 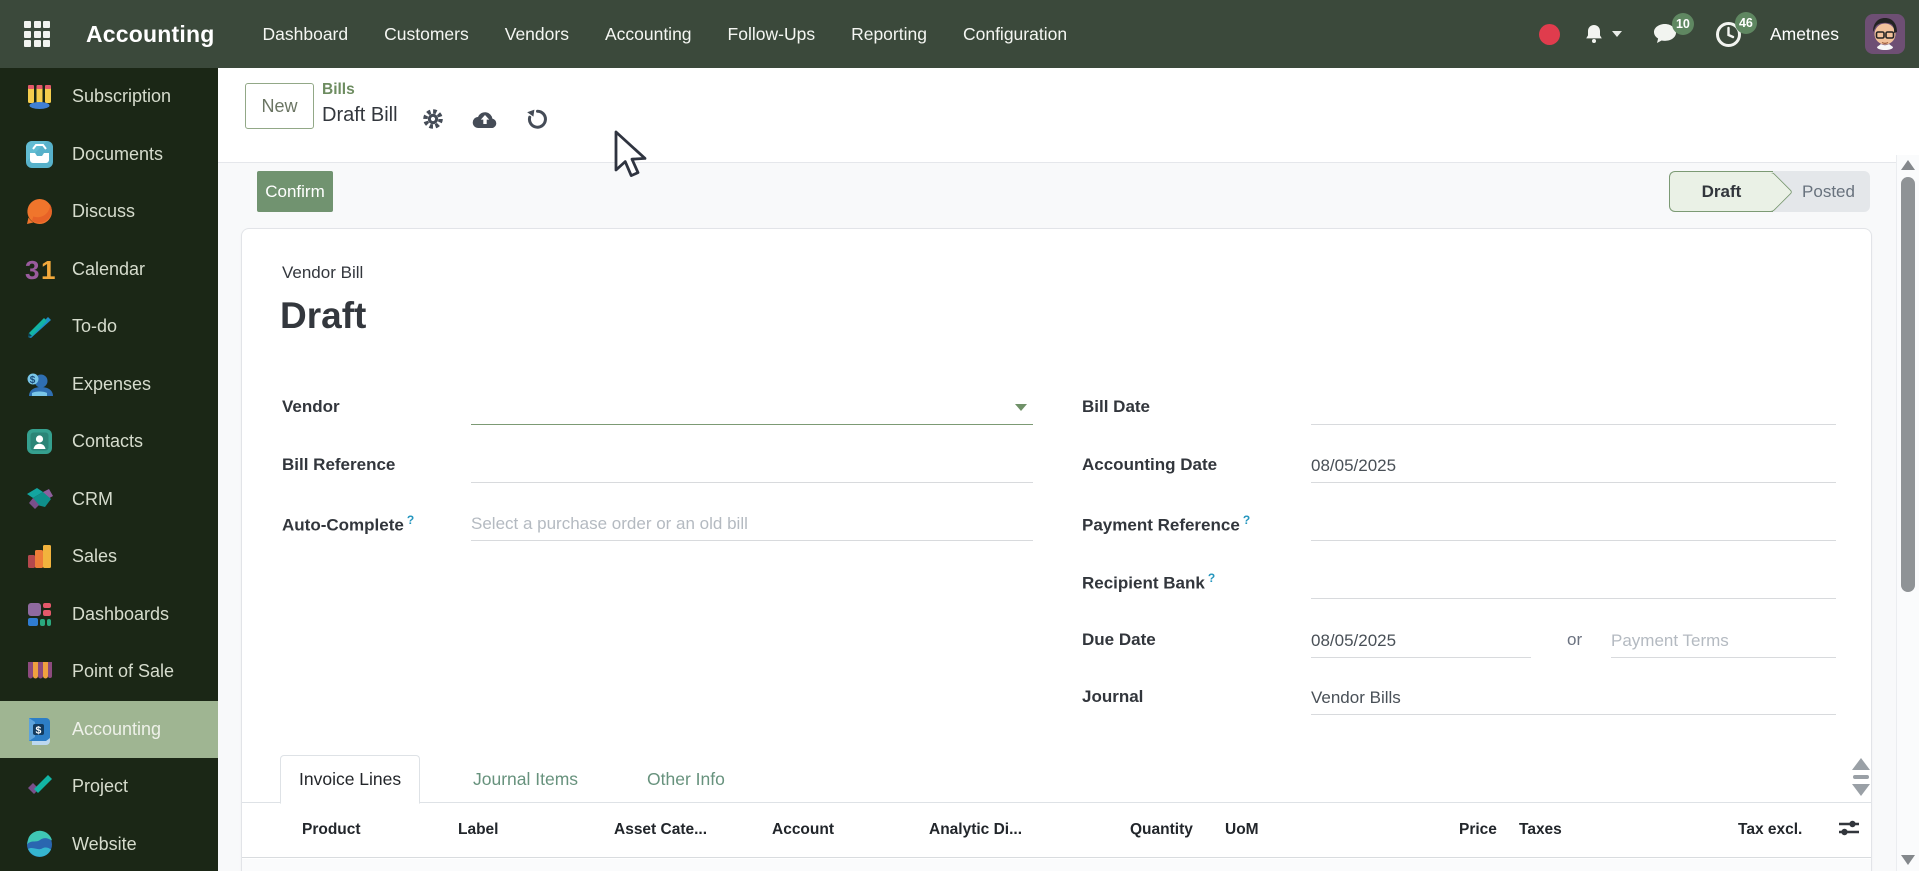 What do you see at coordinates (109, 385) in the screenshot?
I see `sidebar-item-expenses: $ Expenses` at bounding box center [109, 385].